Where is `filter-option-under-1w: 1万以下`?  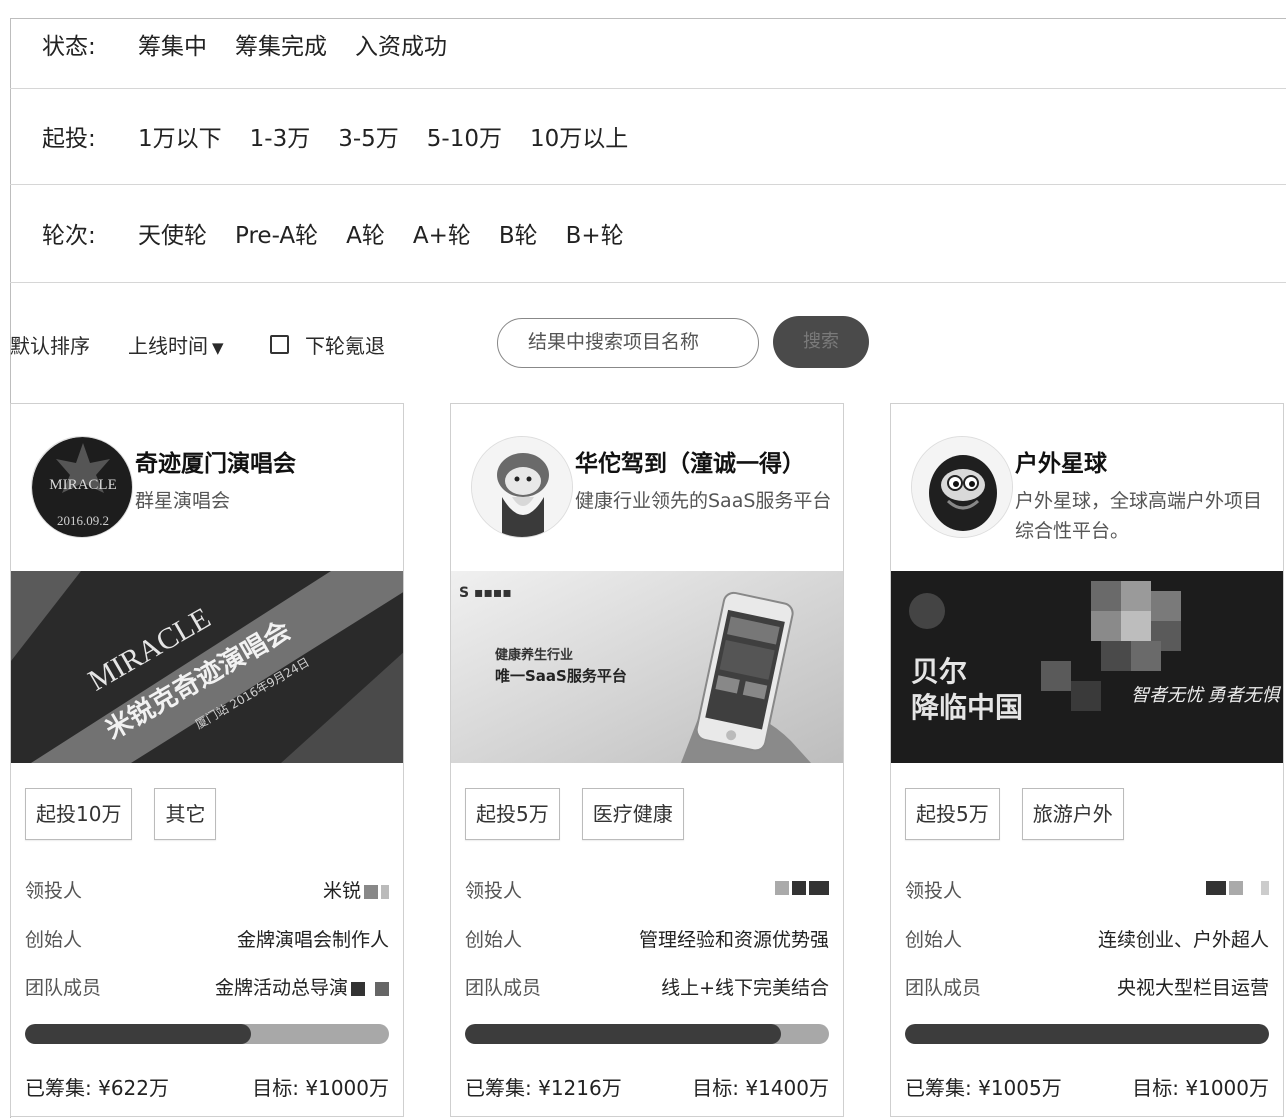
filter-option-under-1w: 1万以下 is located at coordinates (180, 136).